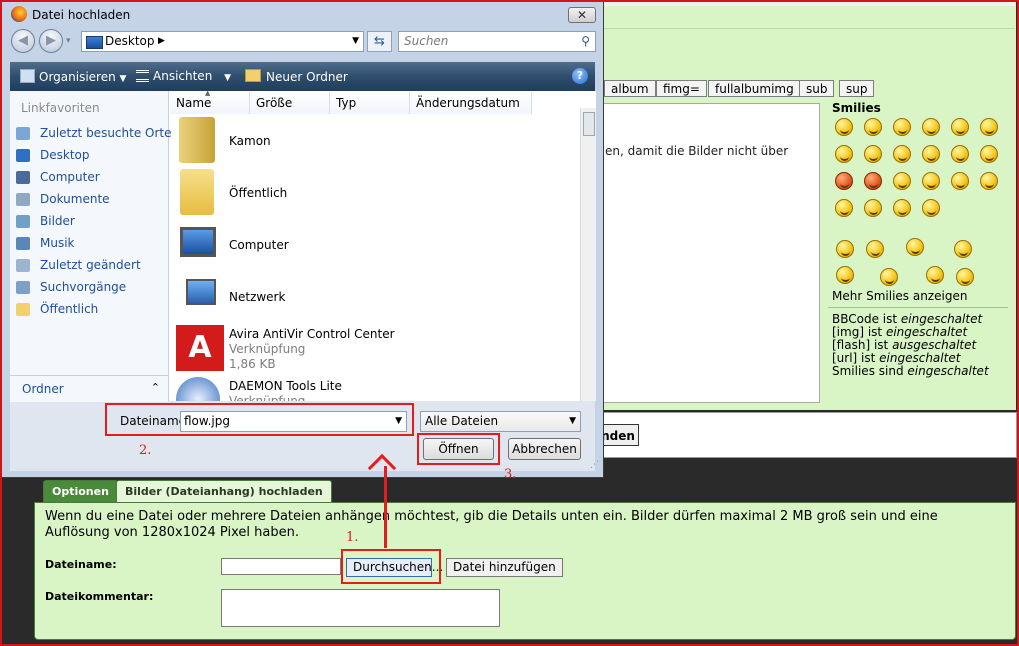 The width and height of the screenshot is (1019, 646). I want to click on more-smilies-link: Mehr Smilies anzeigen, so click(899, 296).